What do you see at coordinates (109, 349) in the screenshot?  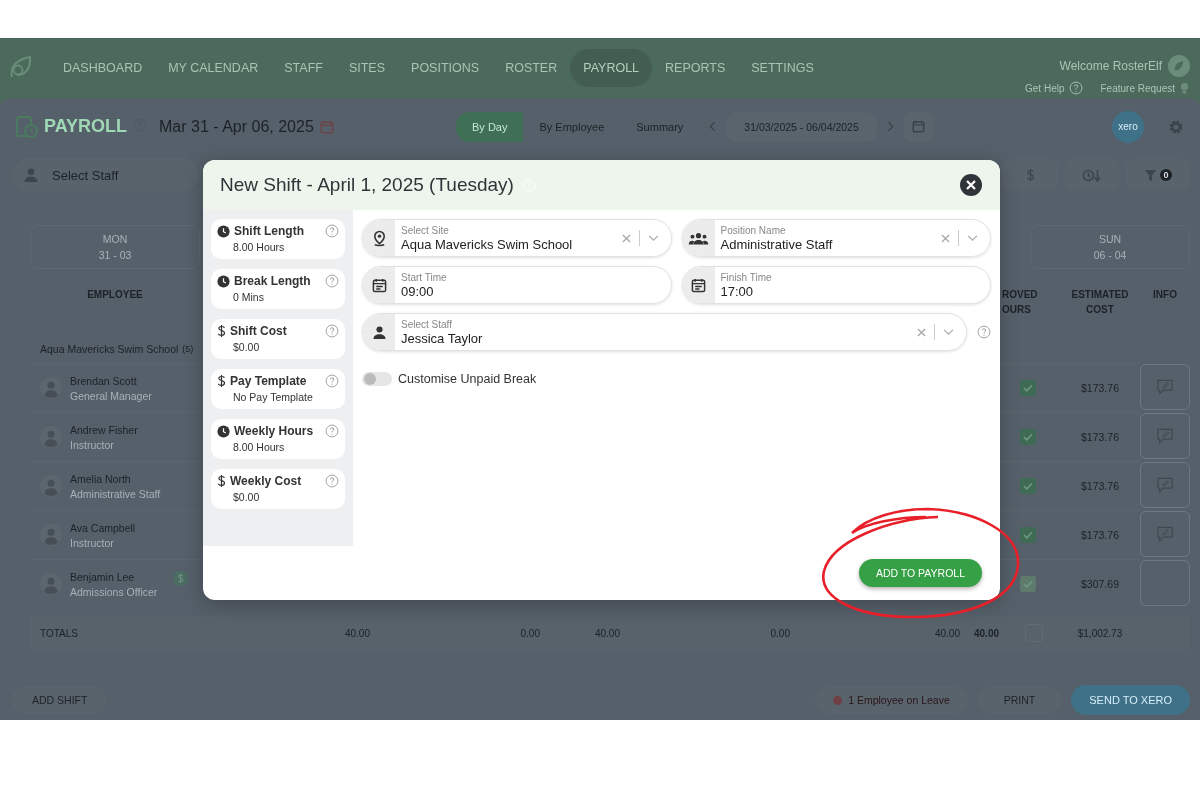 I see `group-name: Aqua Mavericks Swim School` at bounding box center [109, 349].